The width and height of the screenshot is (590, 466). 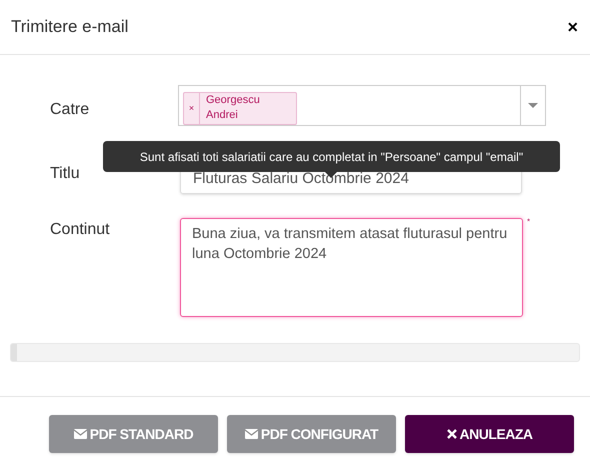 What do you see at coordinates (65, 174) in the screenshot?
I see `field-label: Titlu` at bounding box center [65, 174].